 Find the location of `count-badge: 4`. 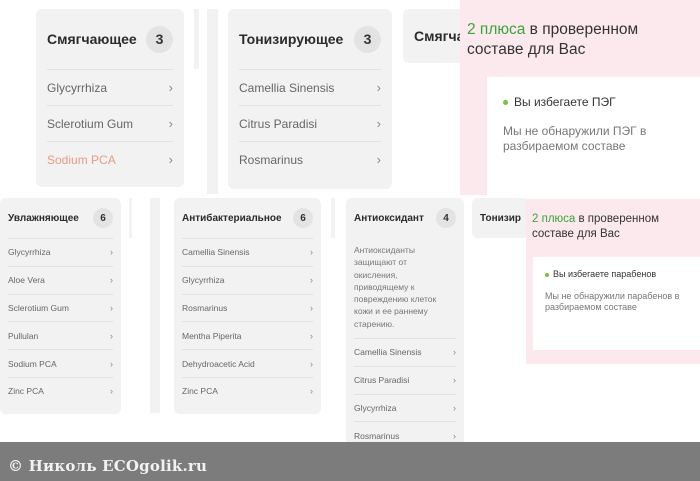

count-badge: 4 is located at coordinates (446, 218).